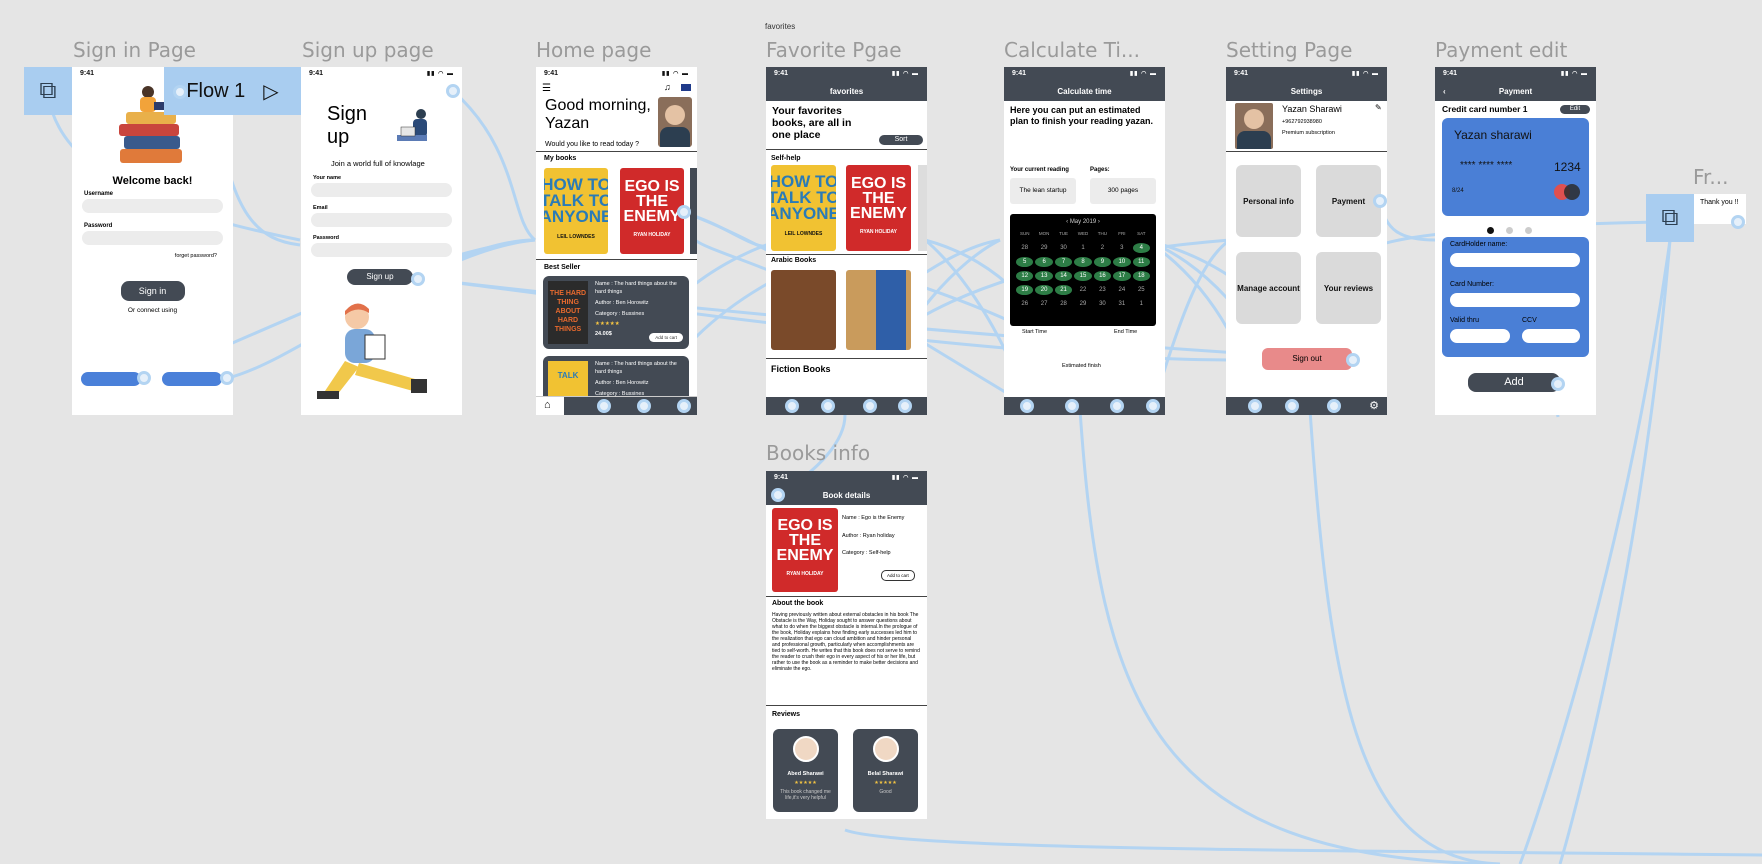 Image resolution: width=1762 pixels, height=864 pixels. What do you see at coordinates (1063, 262) in the screenshot?
I see `calendar-day: 7` at bounding box center [1063, 262].